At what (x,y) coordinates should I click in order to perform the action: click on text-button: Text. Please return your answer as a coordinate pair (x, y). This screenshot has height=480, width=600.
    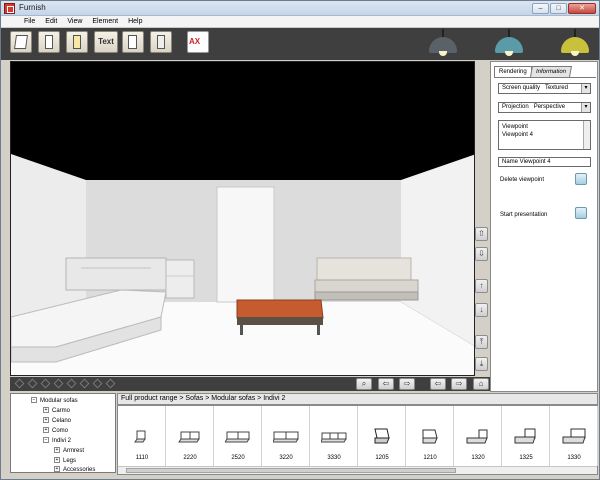
    Looking at the image, I should click on (106, 42).